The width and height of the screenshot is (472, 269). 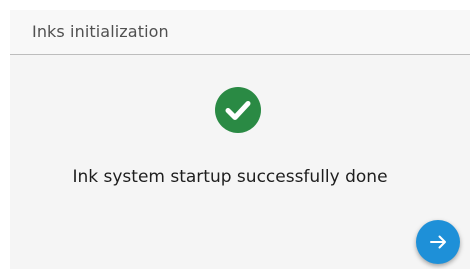 I want to click on check-circle-icon, so click(x=238, y=110).